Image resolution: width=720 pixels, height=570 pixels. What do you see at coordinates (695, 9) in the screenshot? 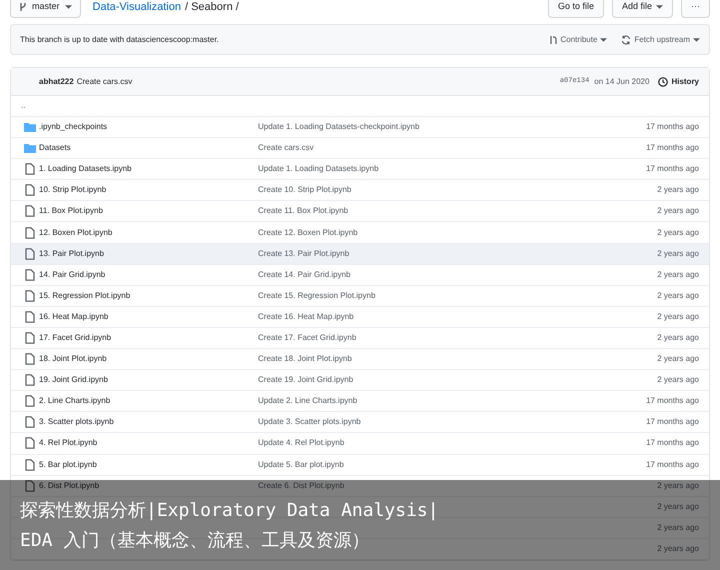
I see `toolbar-button: ···` at bounding box center [695, 9].